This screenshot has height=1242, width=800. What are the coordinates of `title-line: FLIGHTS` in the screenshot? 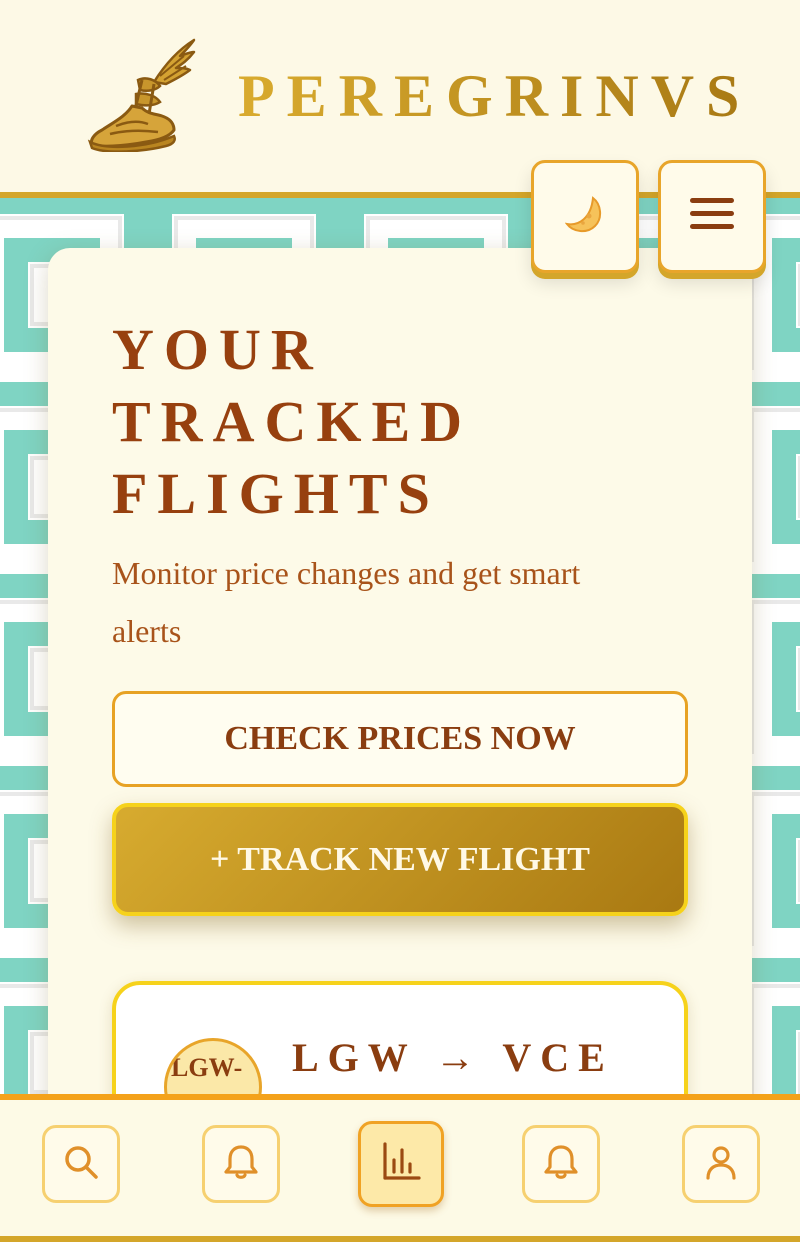 It's located at (276, 493).